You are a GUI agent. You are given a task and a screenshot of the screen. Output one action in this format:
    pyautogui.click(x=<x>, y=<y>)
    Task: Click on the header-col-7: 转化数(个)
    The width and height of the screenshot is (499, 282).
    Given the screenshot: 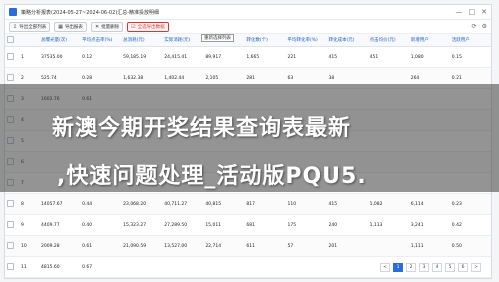 What is the action you would take?
    pyautogui.click(x=265, y=40)
    